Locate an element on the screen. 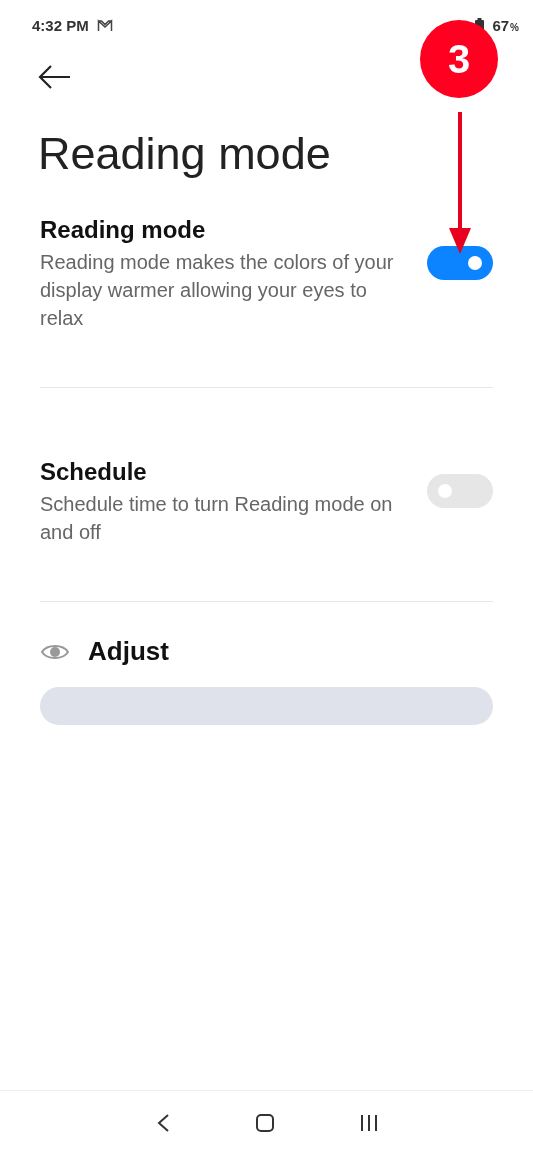  setting-title: Reading mode is located at coordinates (123, 230).